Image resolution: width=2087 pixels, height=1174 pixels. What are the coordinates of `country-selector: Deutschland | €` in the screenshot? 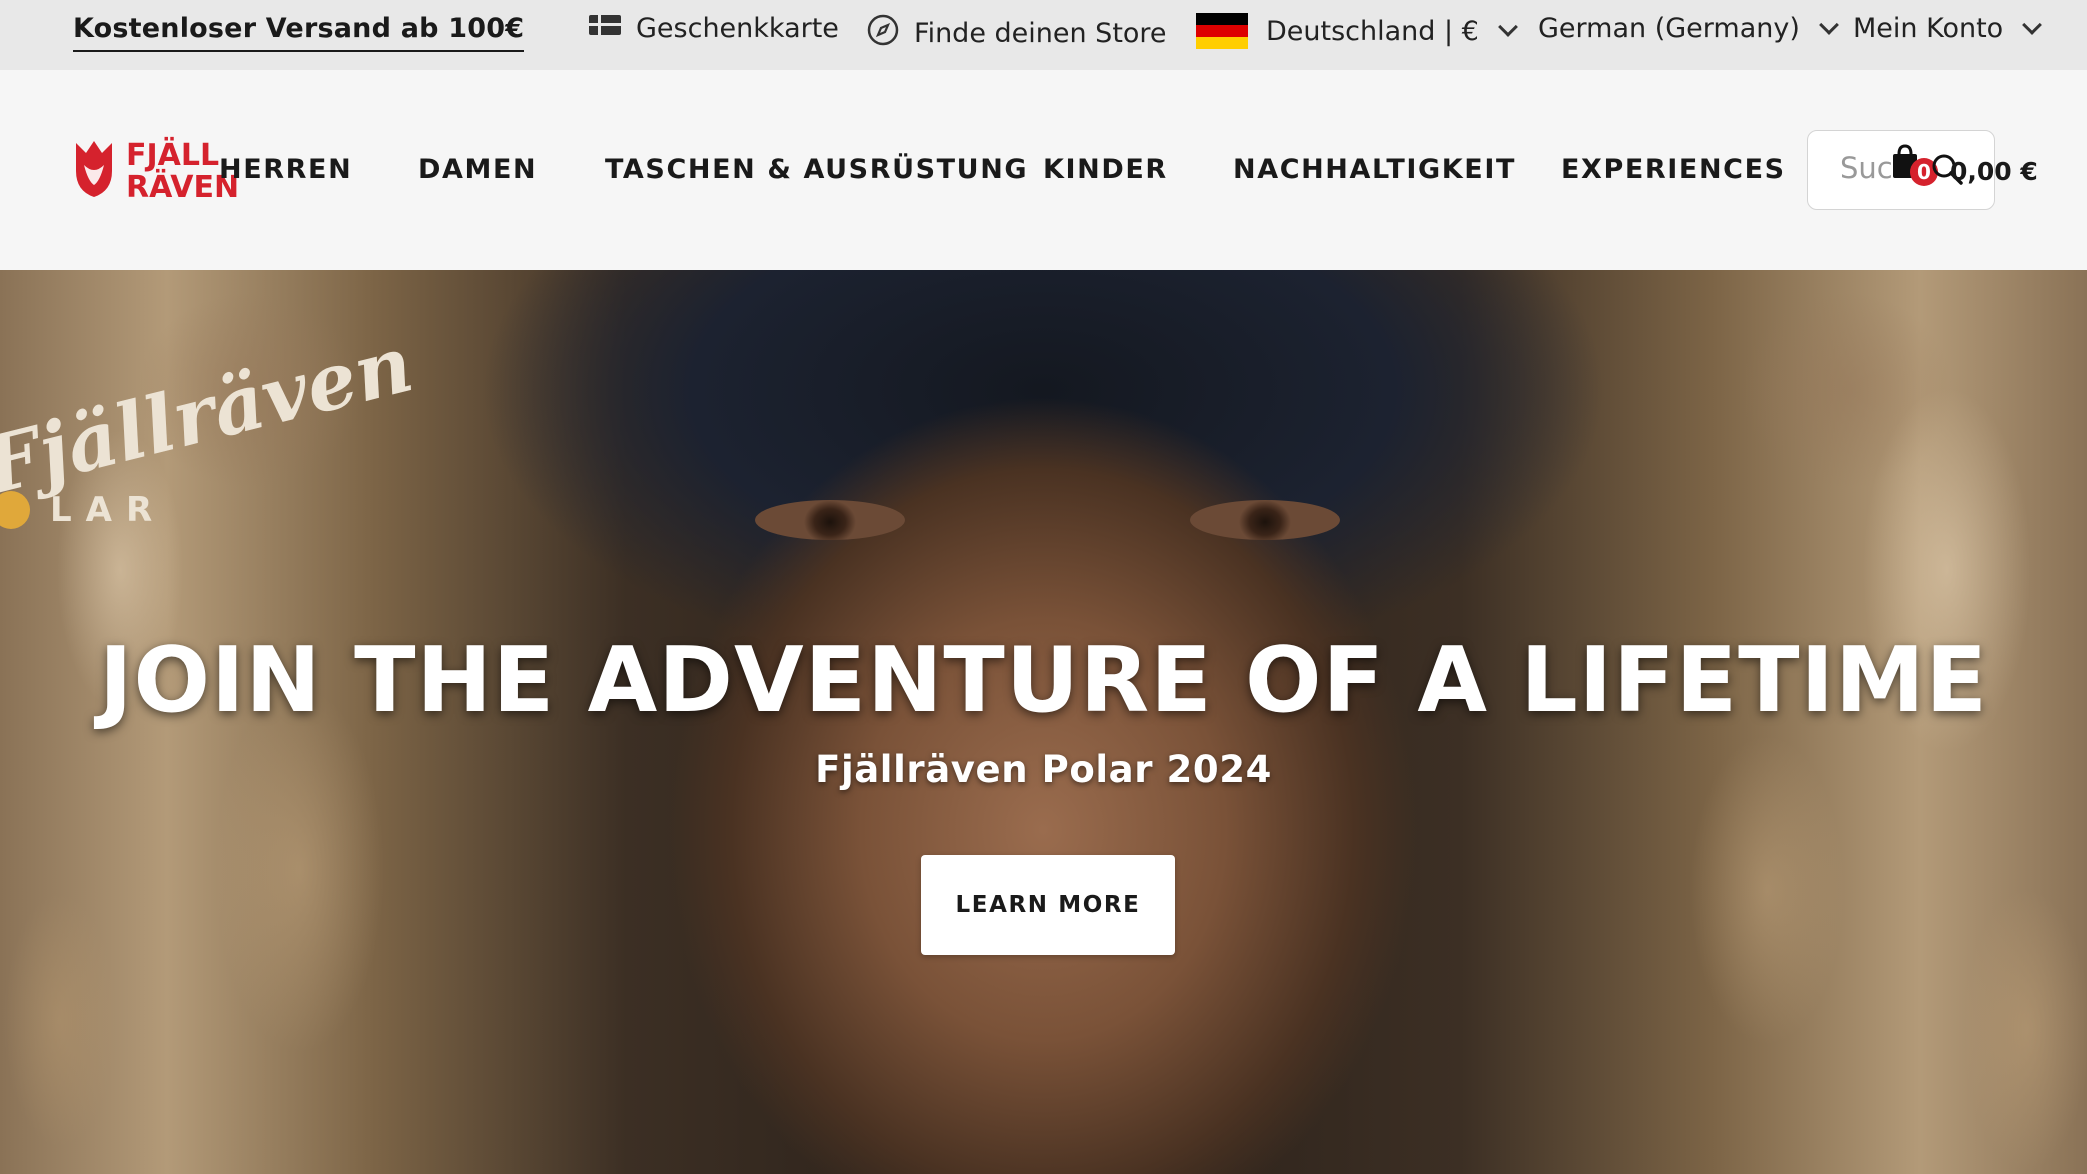 It's located at (1357, 31).